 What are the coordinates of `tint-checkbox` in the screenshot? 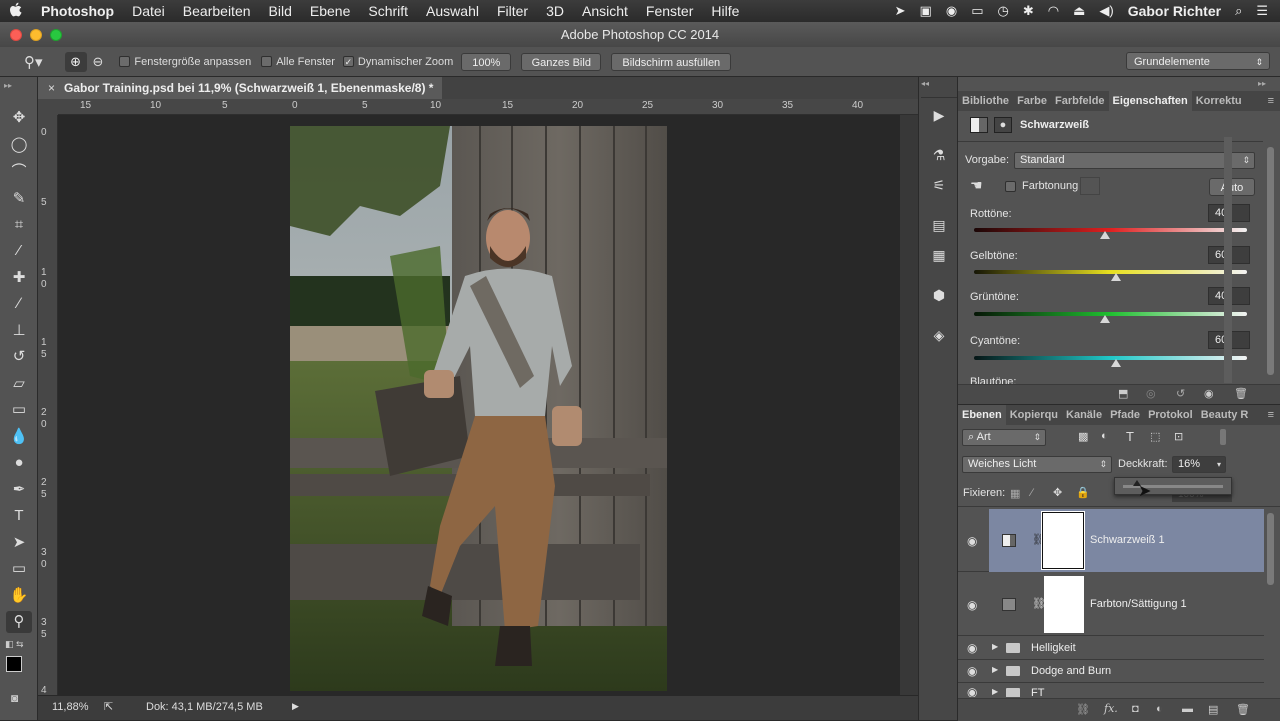 It's located at (1010, 186).